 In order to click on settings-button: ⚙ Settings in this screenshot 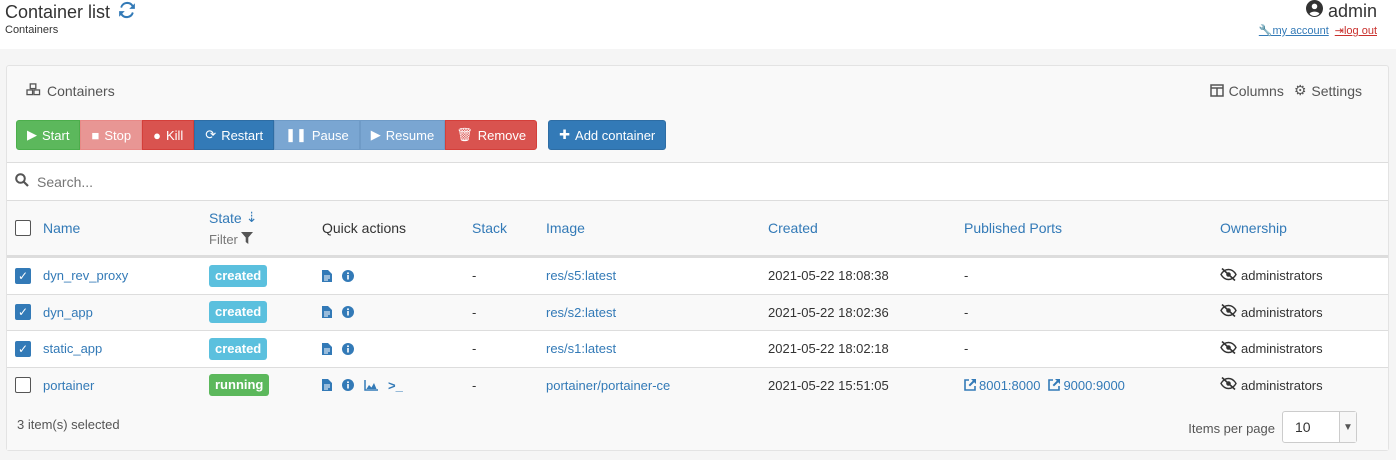, I will do `click(1328, 90)`.